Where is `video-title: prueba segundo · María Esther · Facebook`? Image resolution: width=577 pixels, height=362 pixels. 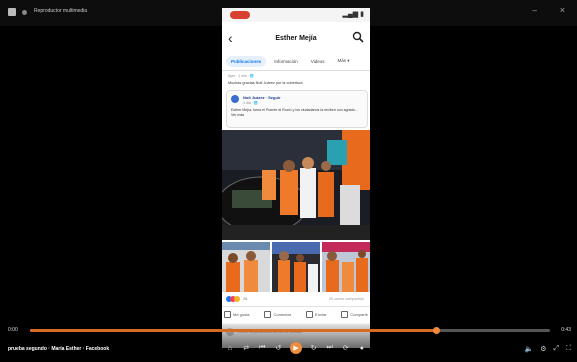
video-title: prueba segundo · María Esther · Facebook is located at coordinates (59, 349).